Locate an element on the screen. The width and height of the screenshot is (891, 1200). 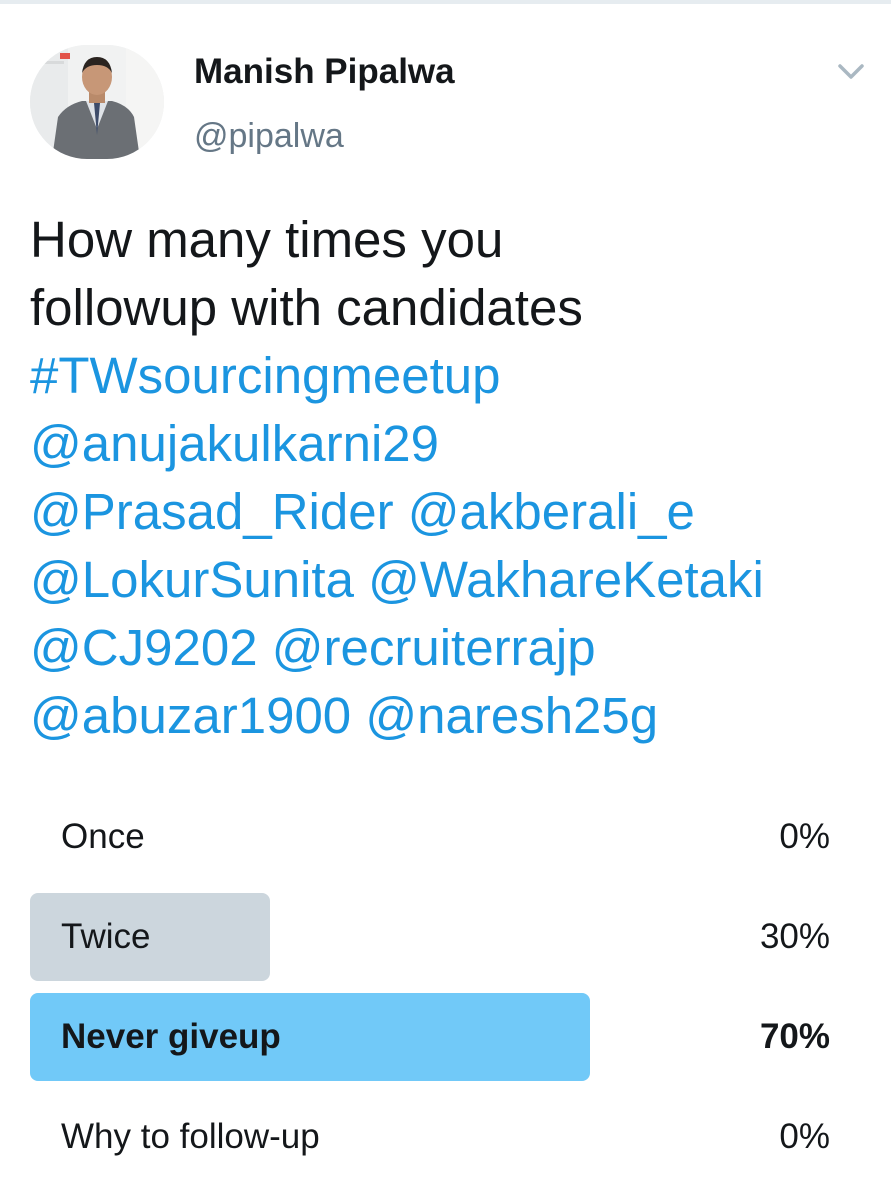
poll-option-label: Why to follow-up is located at coordinates (190, 1136).